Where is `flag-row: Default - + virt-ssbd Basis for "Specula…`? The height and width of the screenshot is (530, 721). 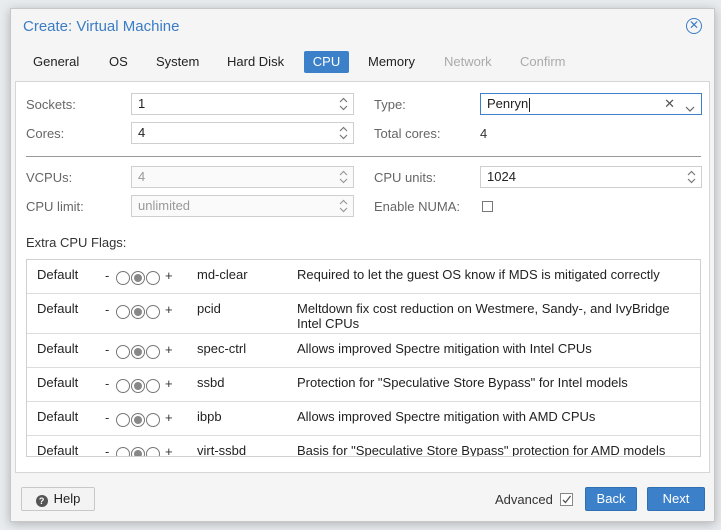 flag-row: Default - + virt-ssbd Basis for "Specula… is located at coordinates (363, 446).